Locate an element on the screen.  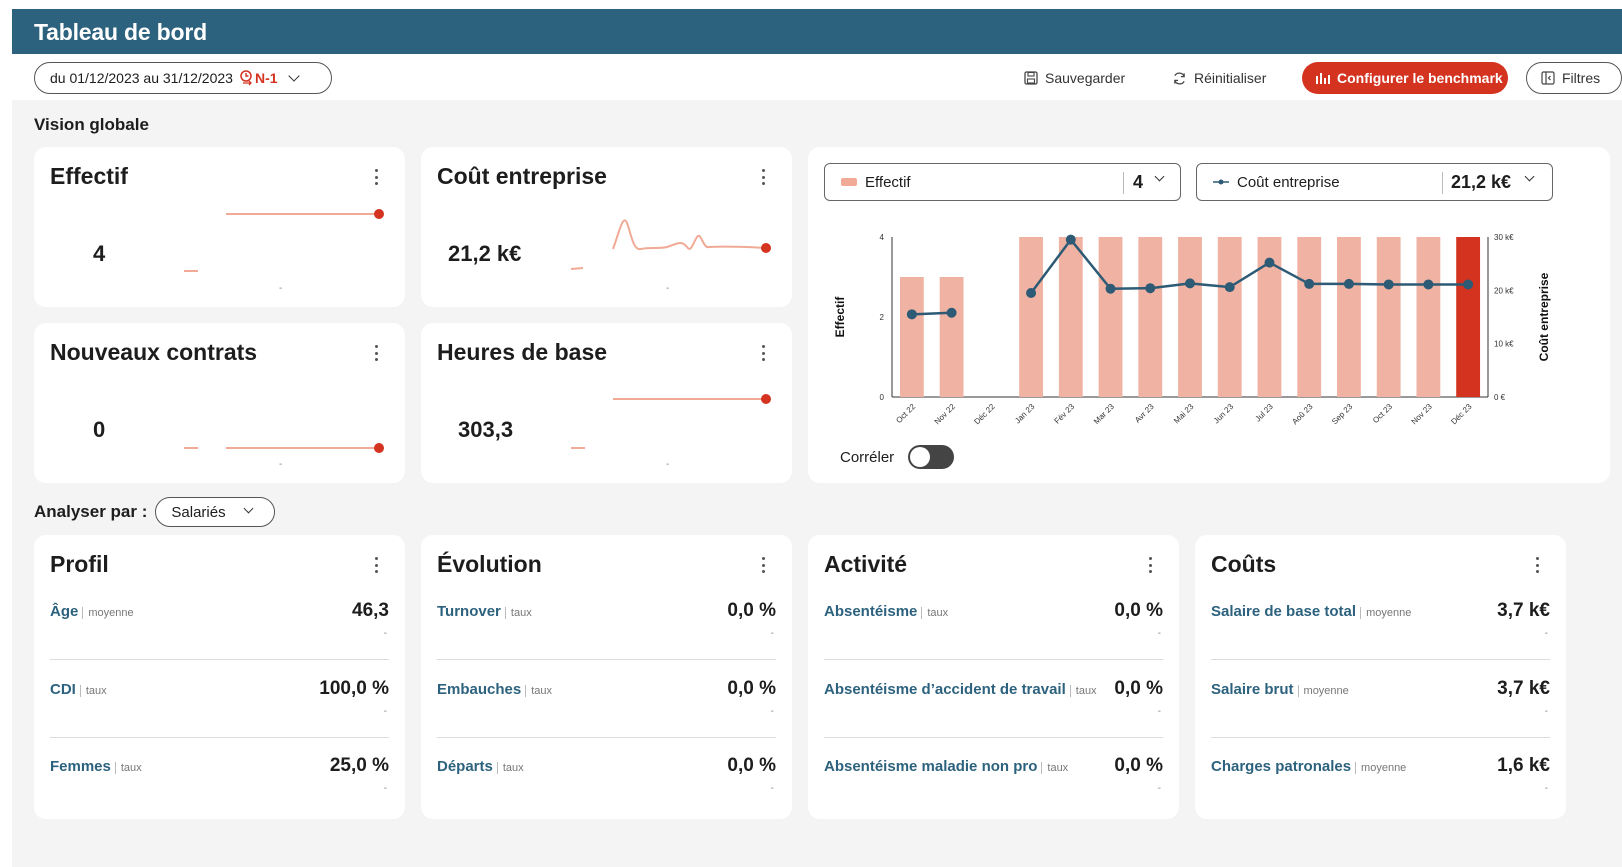
metric-row: Âge moyenne 46,3 - is located at coordinates (219, 640).